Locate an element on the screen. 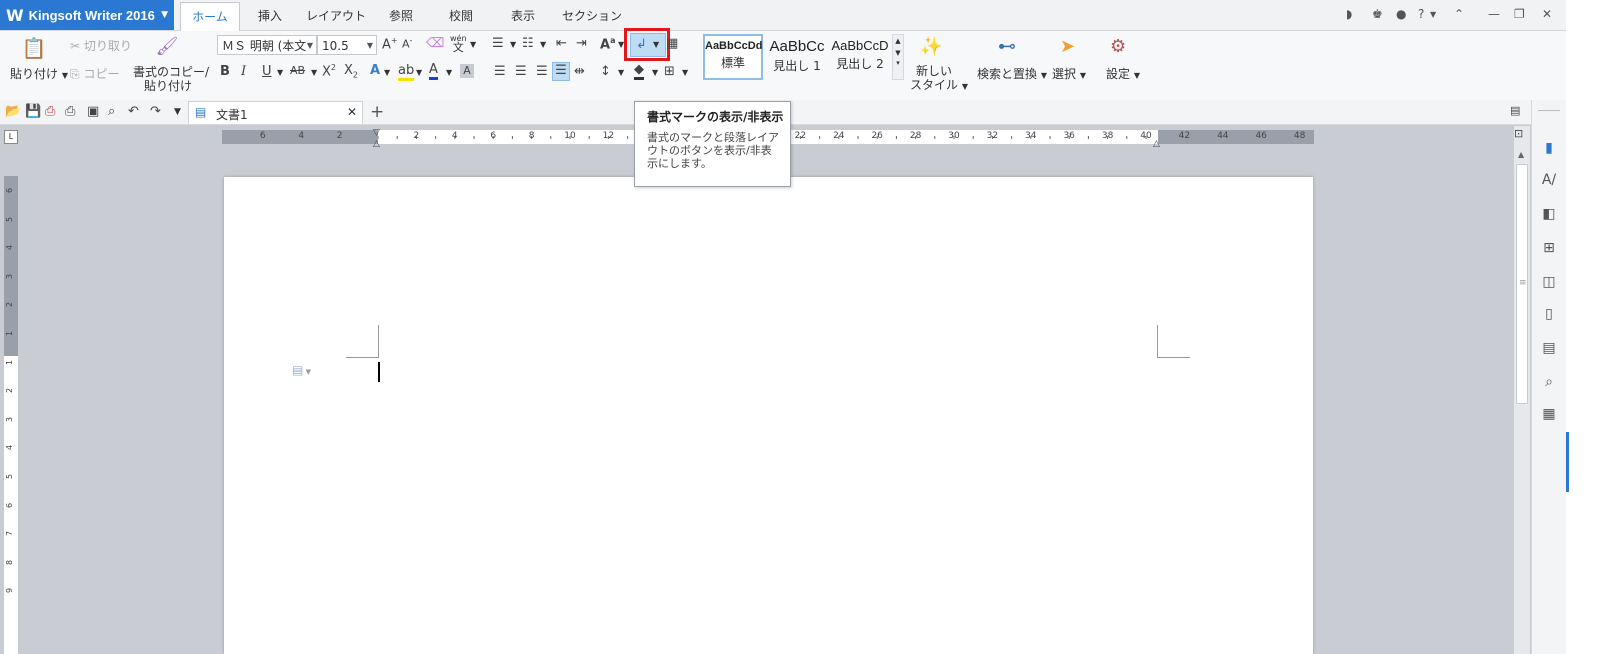  document-tab: ▤ 文書1 ✕ is located at coordinates (275, 112).